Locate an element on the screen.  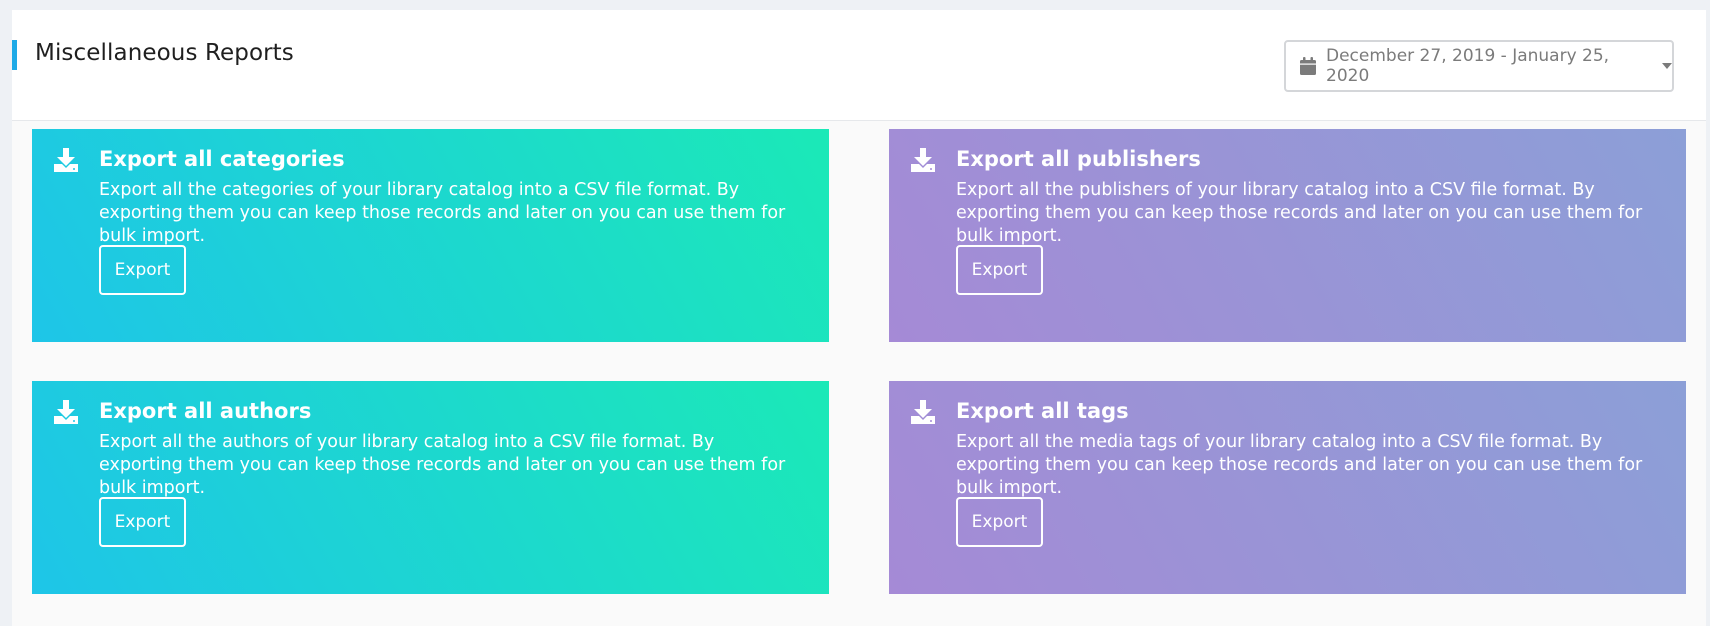
export-categories-button: Export is located at coordinates (142, 270).